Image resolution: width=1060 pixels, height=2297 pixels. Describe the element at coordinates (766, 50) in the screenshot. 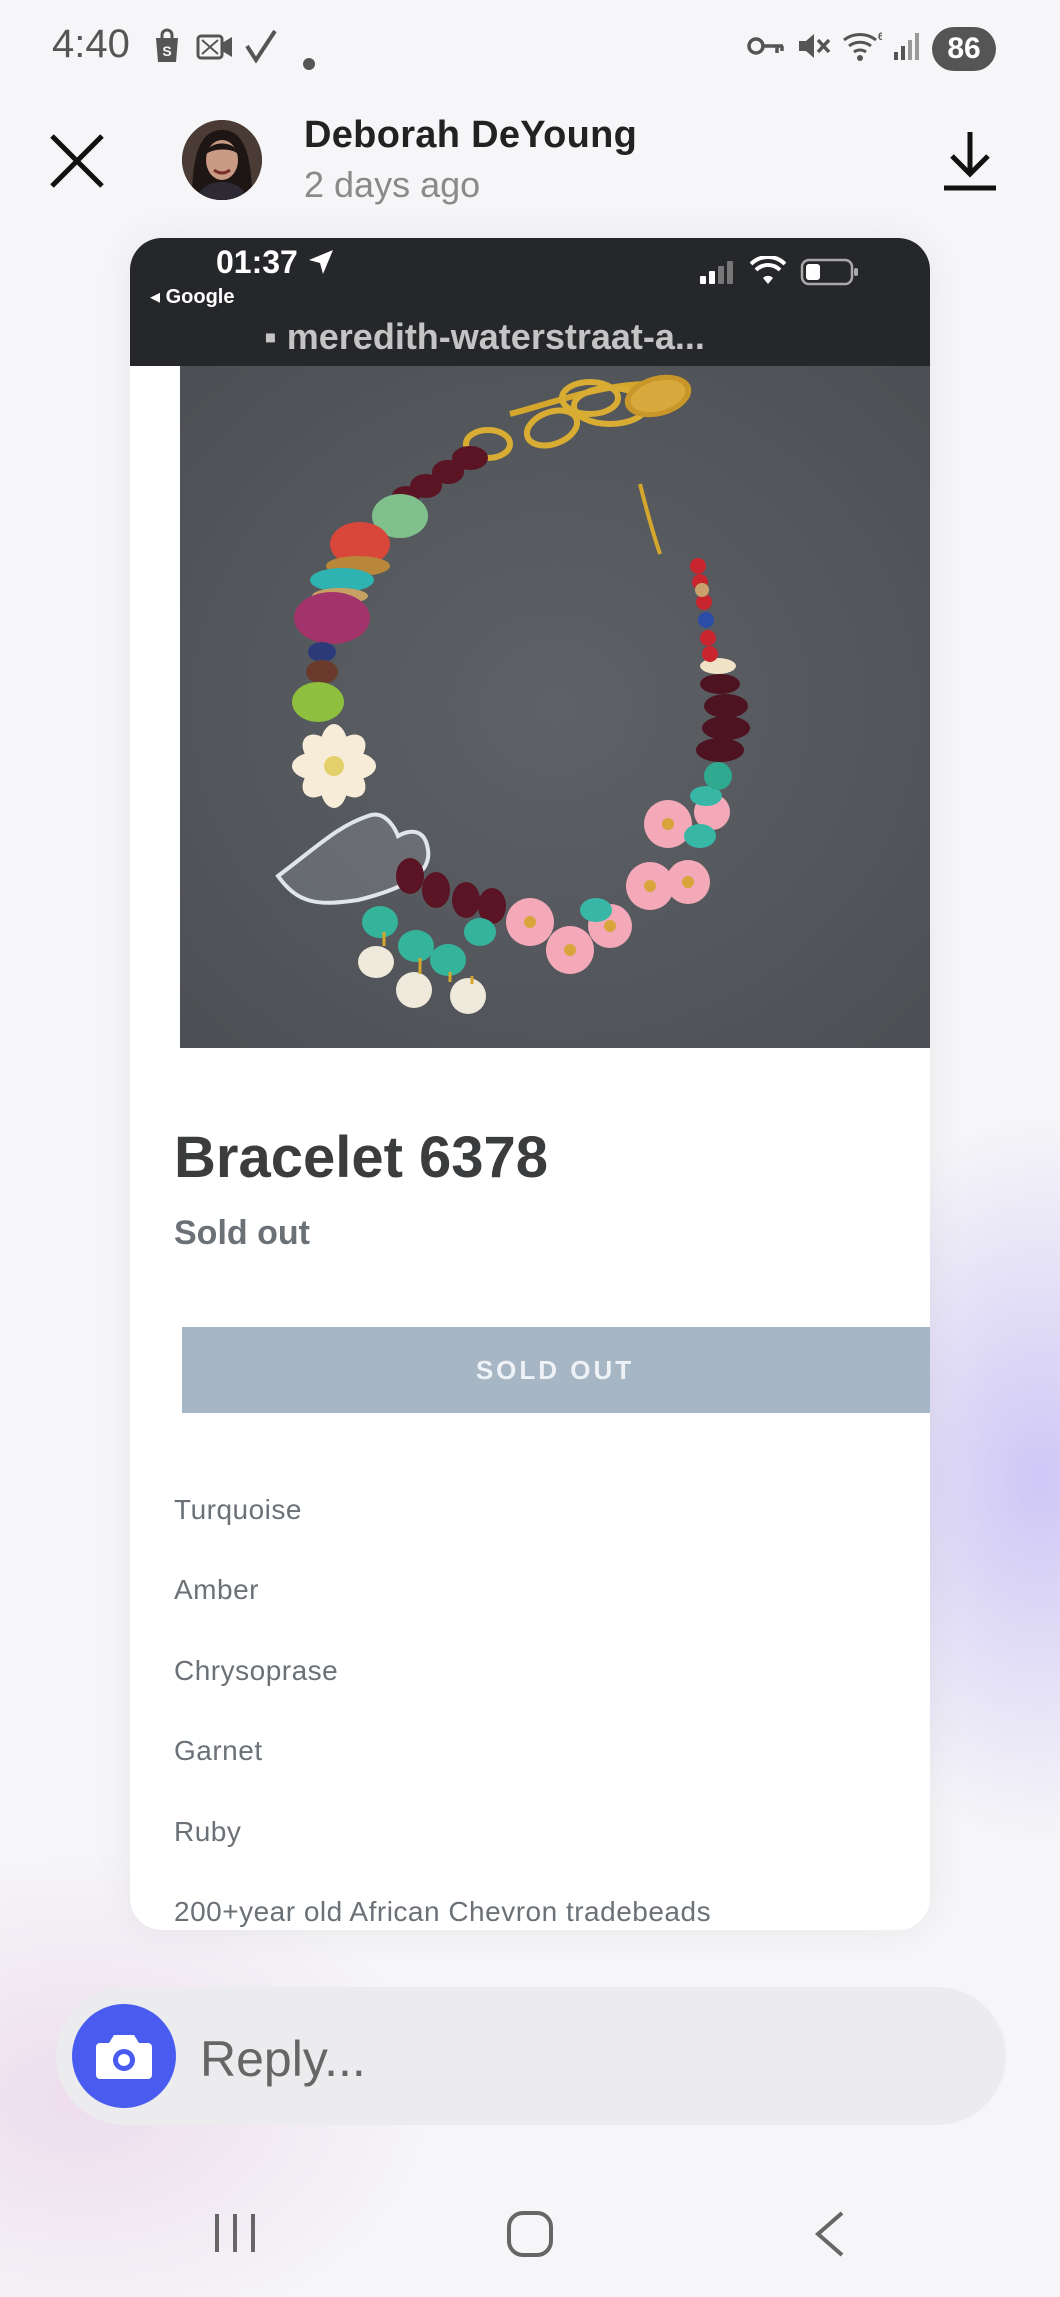

I see `vpn-key-icon` at that location.